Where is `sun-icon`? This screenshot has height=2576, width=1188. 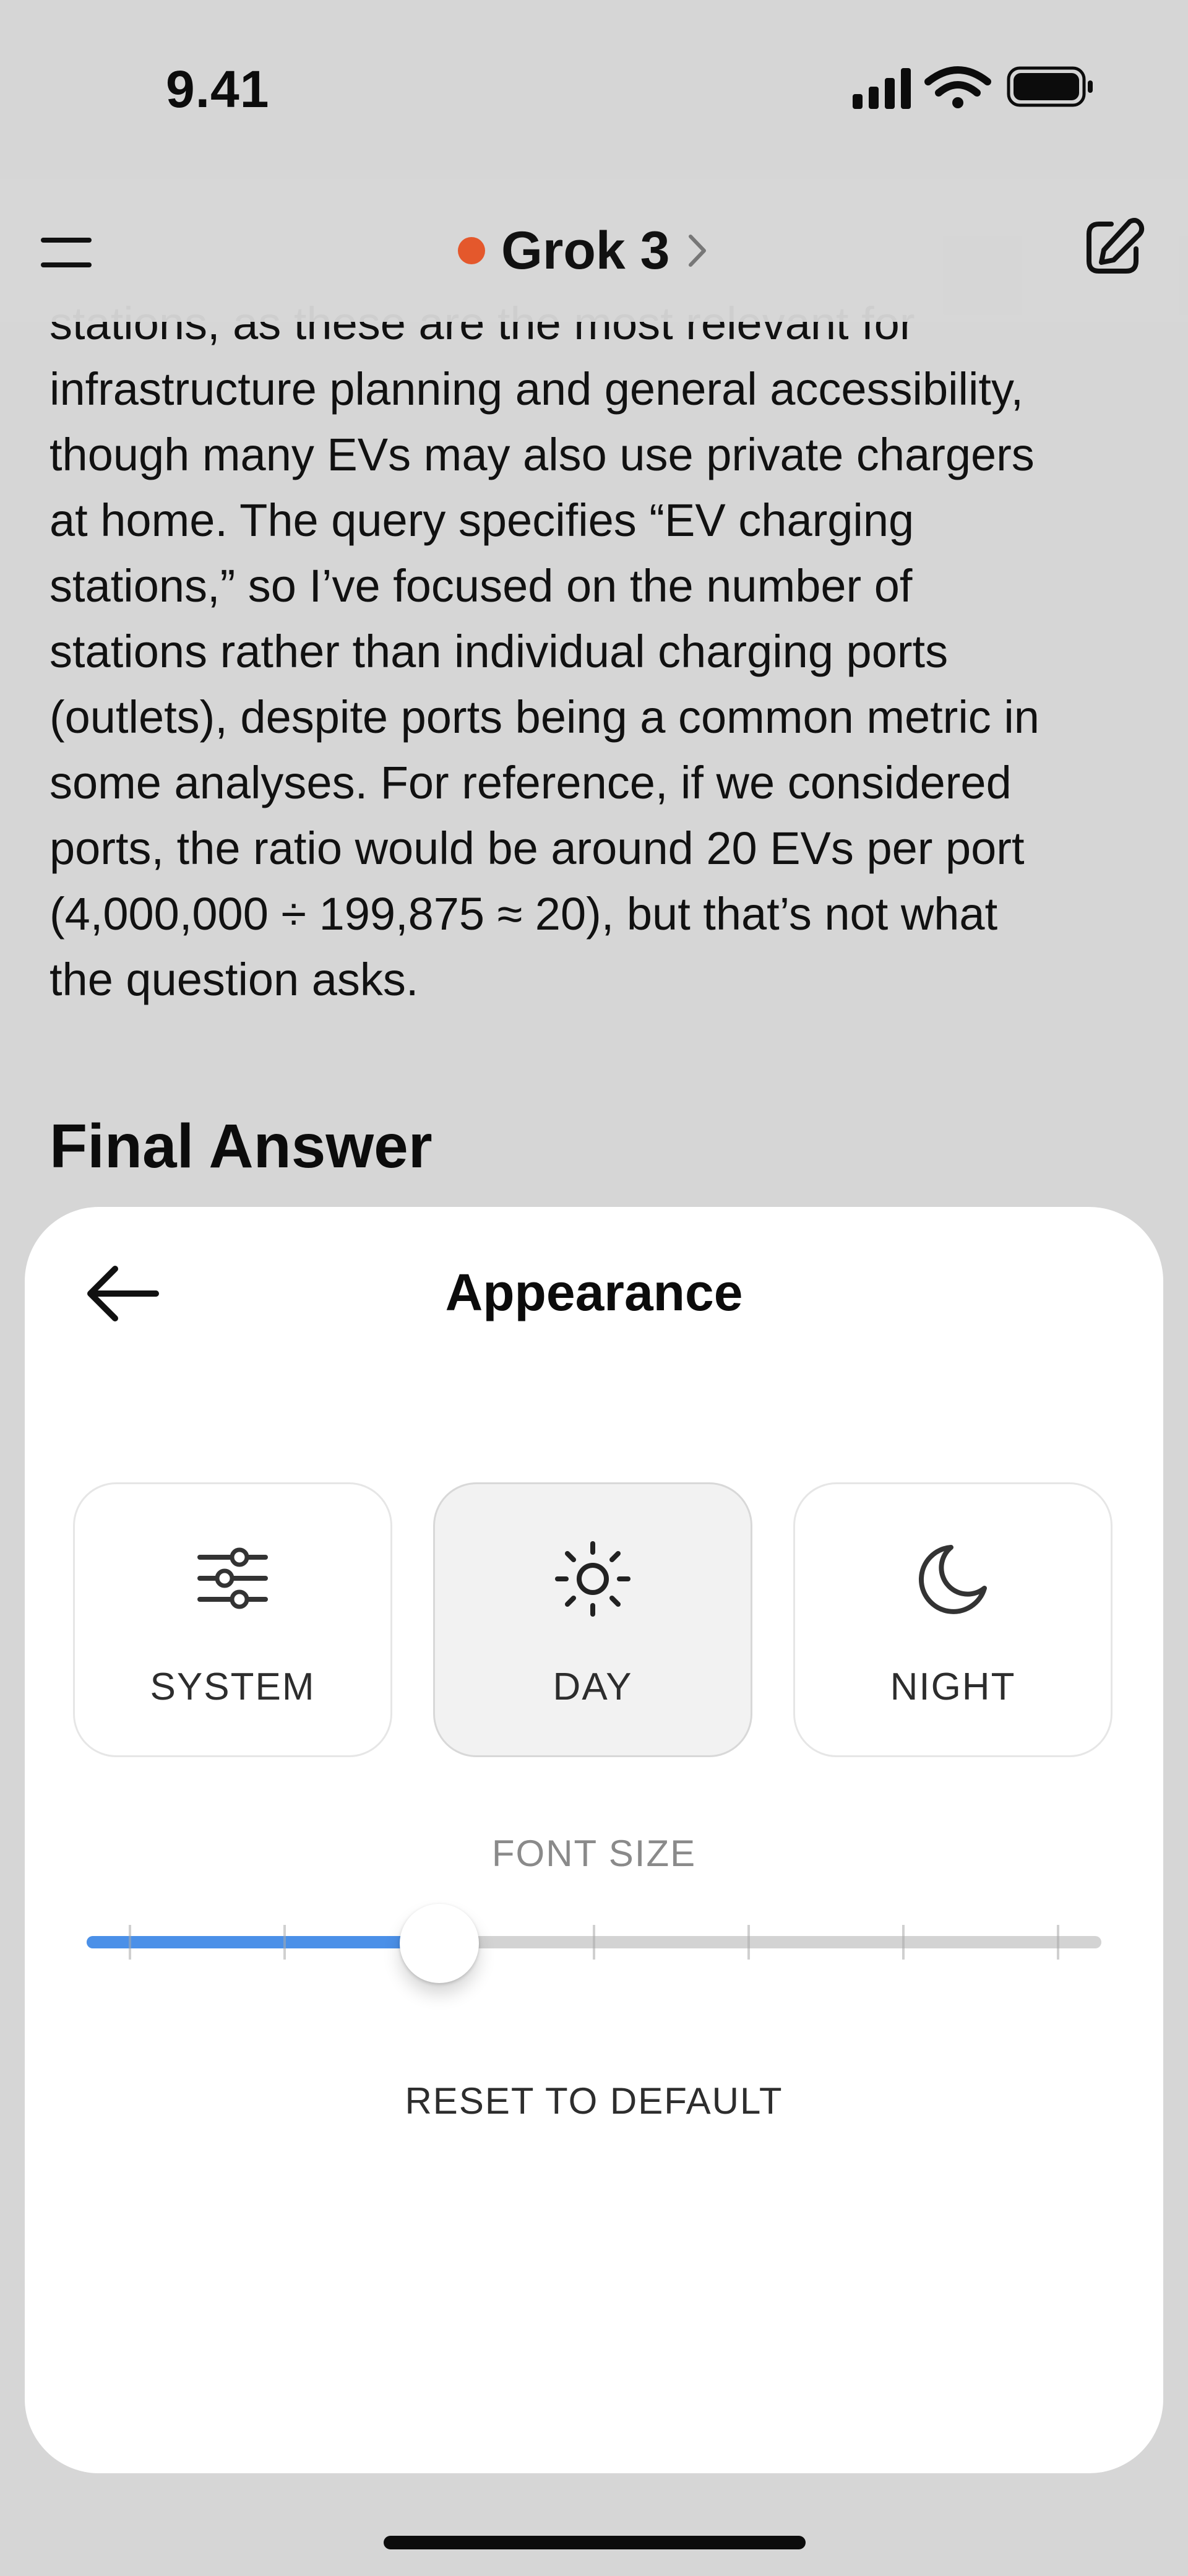
sun-icon is located at coordinates (593, 1579).